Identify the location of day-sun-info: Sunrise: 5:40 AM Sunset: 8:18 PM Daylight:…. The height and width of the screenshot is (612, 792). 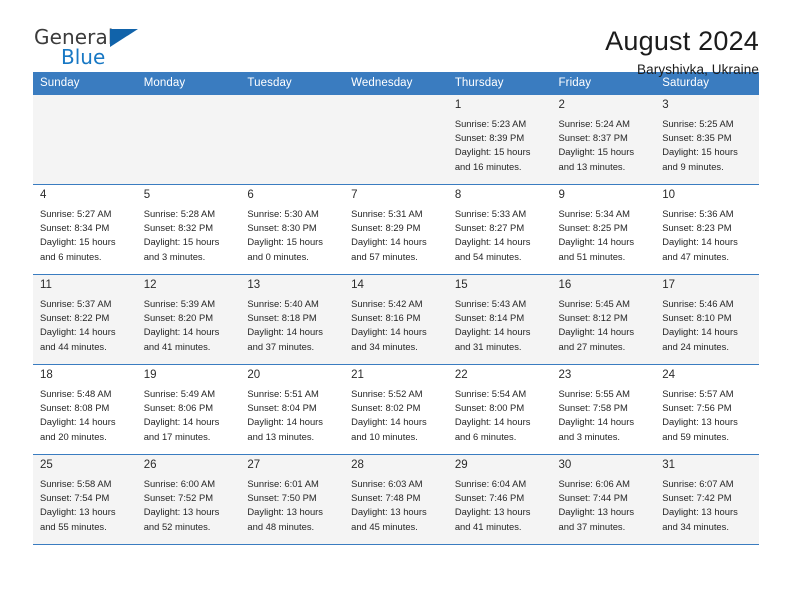
(292, 325).